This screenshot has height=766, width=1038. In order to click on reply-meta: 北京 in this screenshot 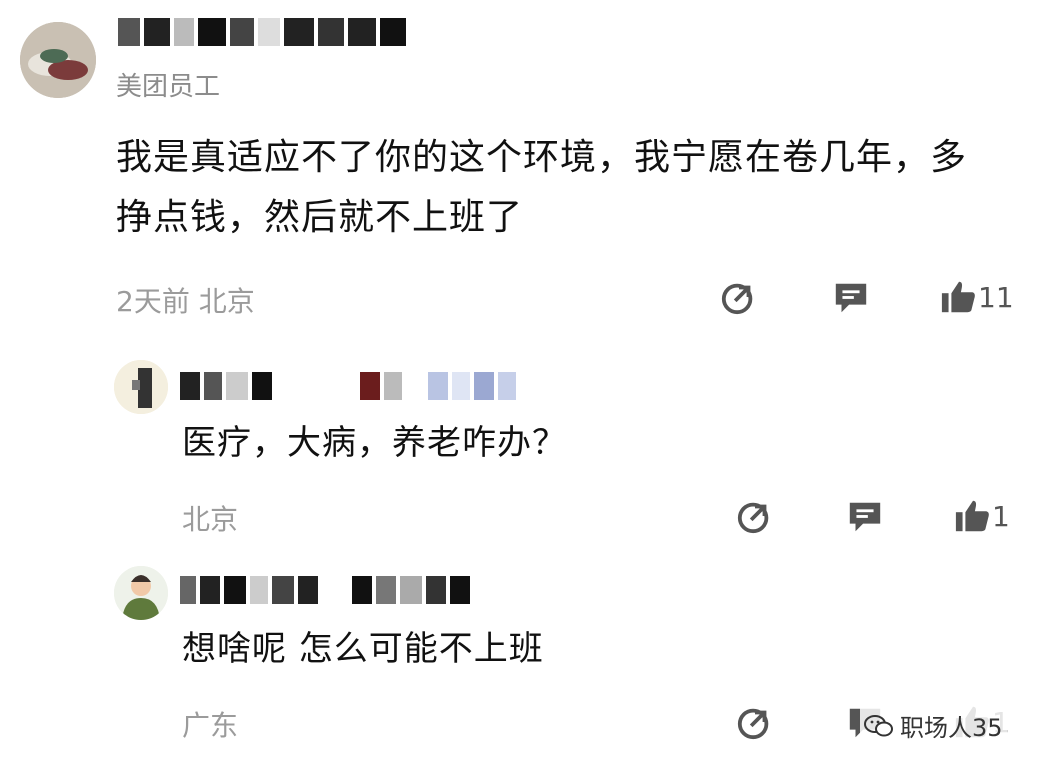, I will do `click(210, 519)`.